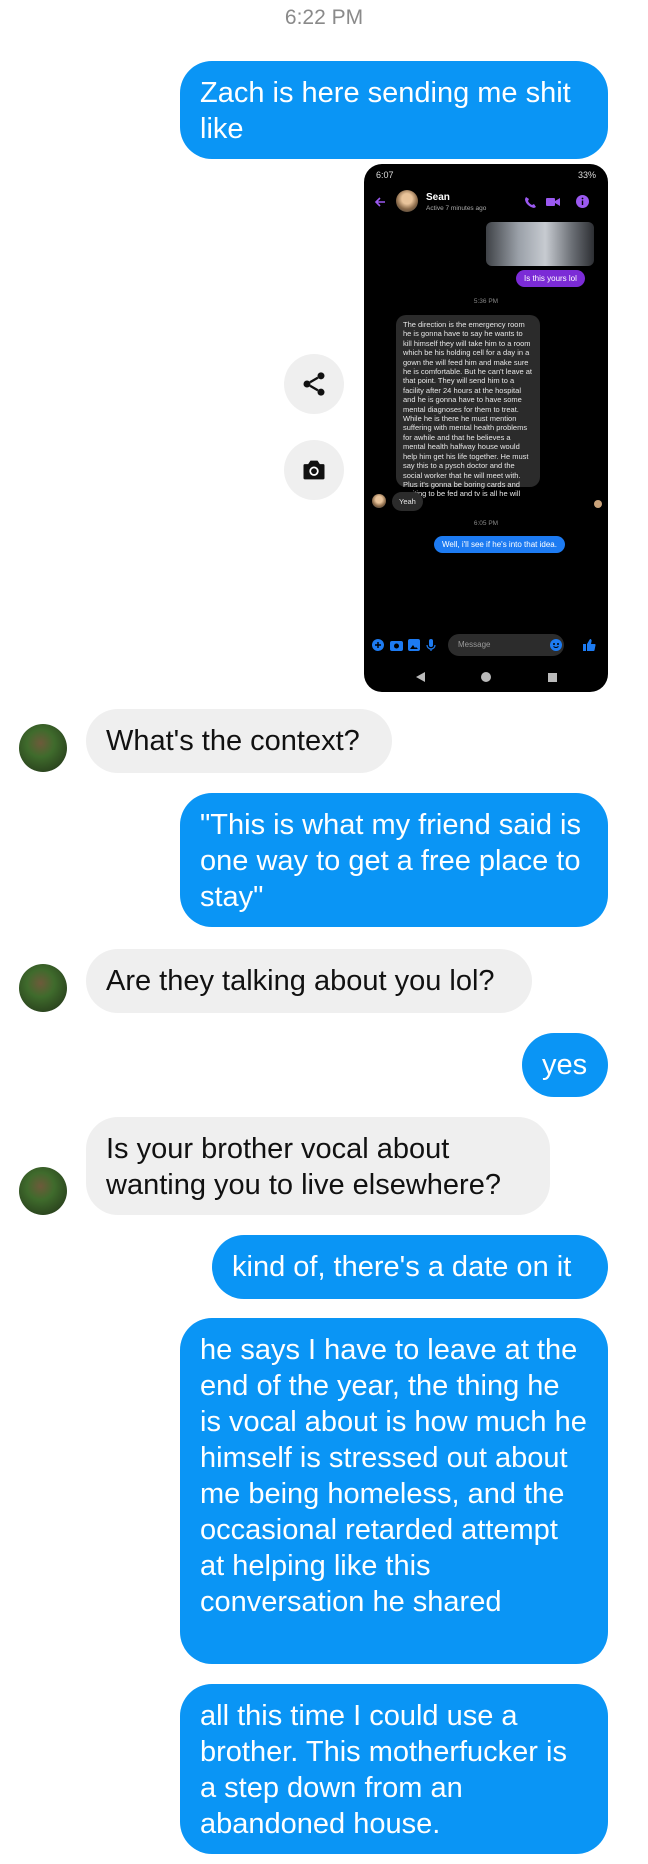 This screenshot has height=1864, width=648. What do you see at coordinates (589, 645) in the screenshot?
I see `thumbs-up-icon` at bounding box center [589, 645].